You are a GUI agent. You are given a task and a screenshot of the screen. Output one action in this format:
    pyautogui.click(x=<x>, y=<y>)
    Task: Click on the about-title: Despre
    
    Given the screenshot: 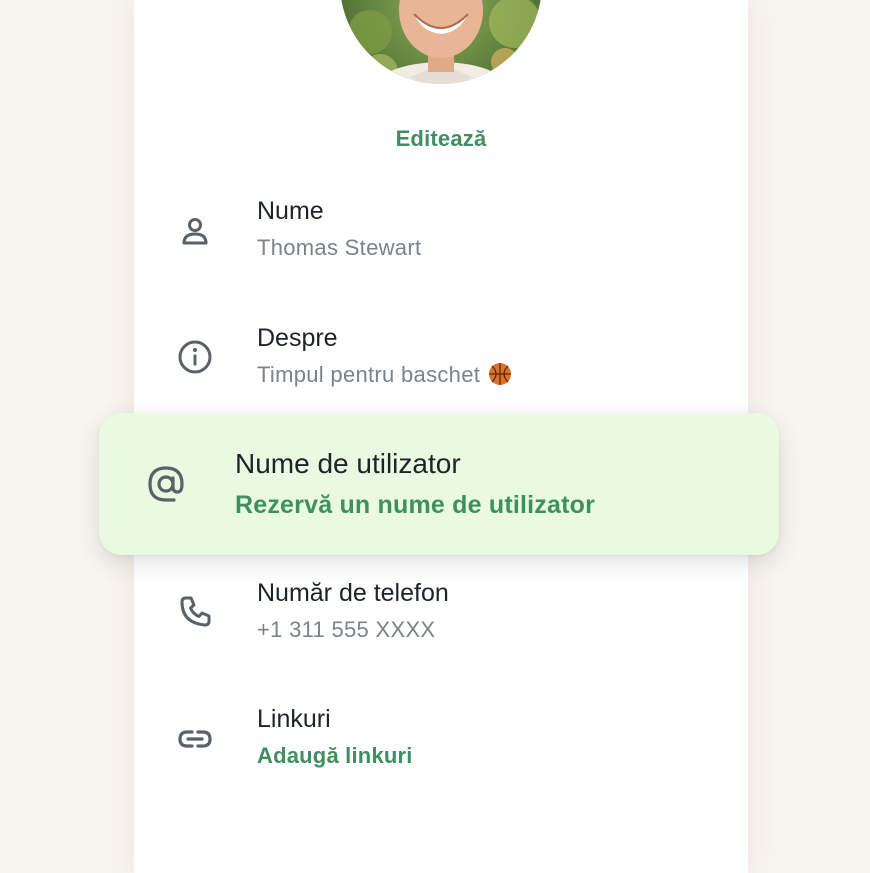 What is the action you would take?
    pyautogui.click(x=297, y=338)
    